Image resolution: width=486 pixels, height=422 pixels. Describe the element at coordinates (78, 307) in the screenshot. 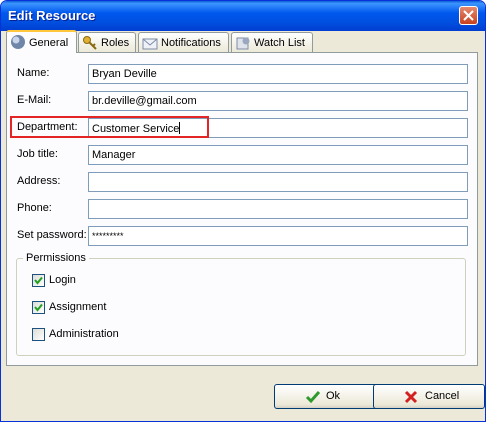

I see `assignment-label: Assignment` at that location.